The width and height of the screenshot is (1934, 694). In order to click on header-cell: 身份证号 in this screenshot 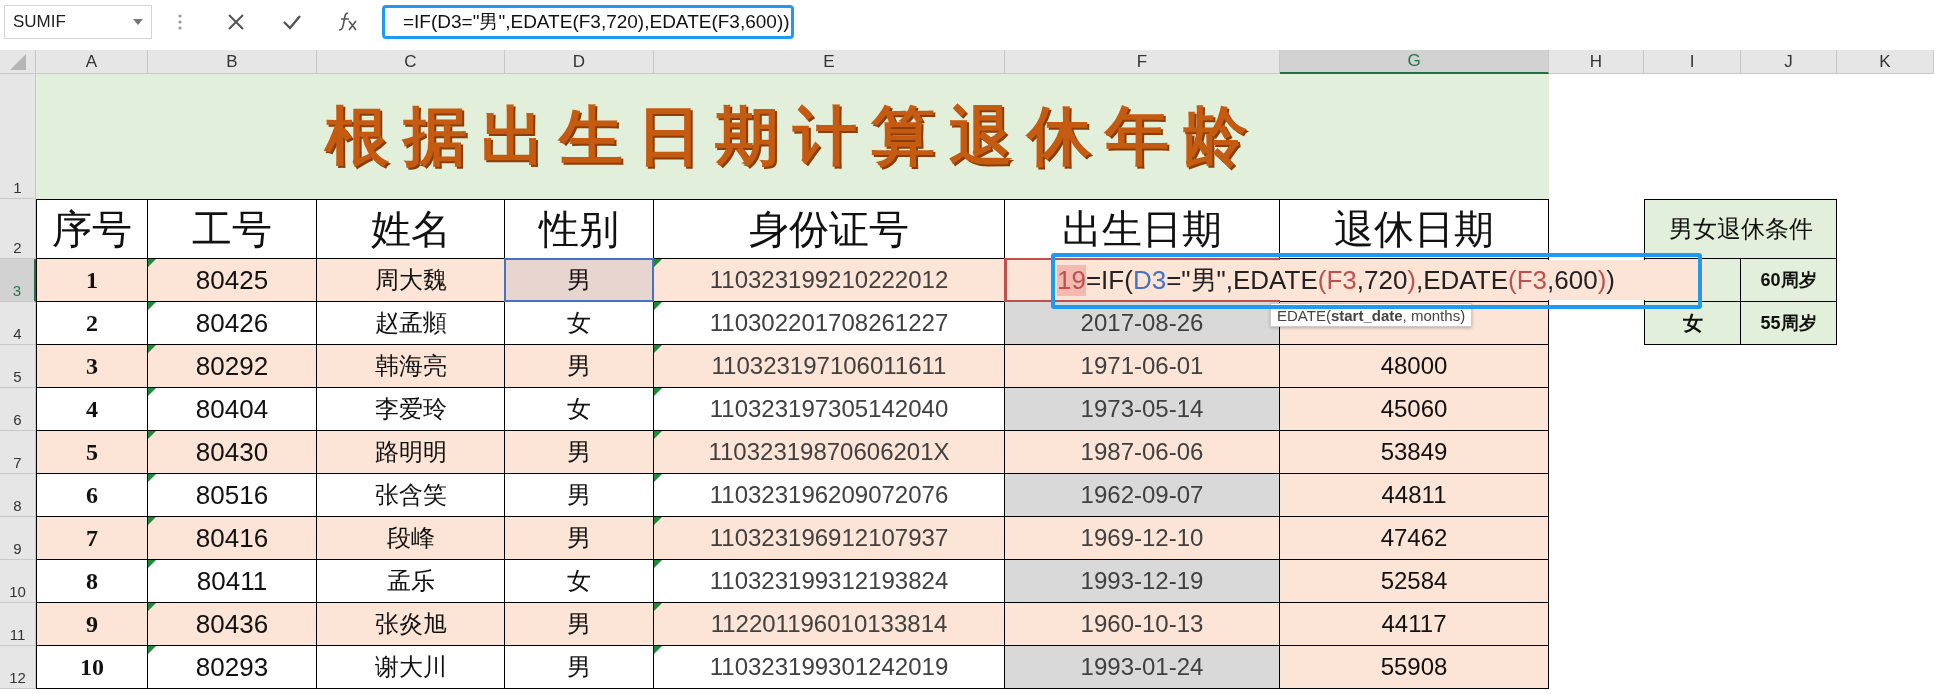, I will do `click(829, 229)`.